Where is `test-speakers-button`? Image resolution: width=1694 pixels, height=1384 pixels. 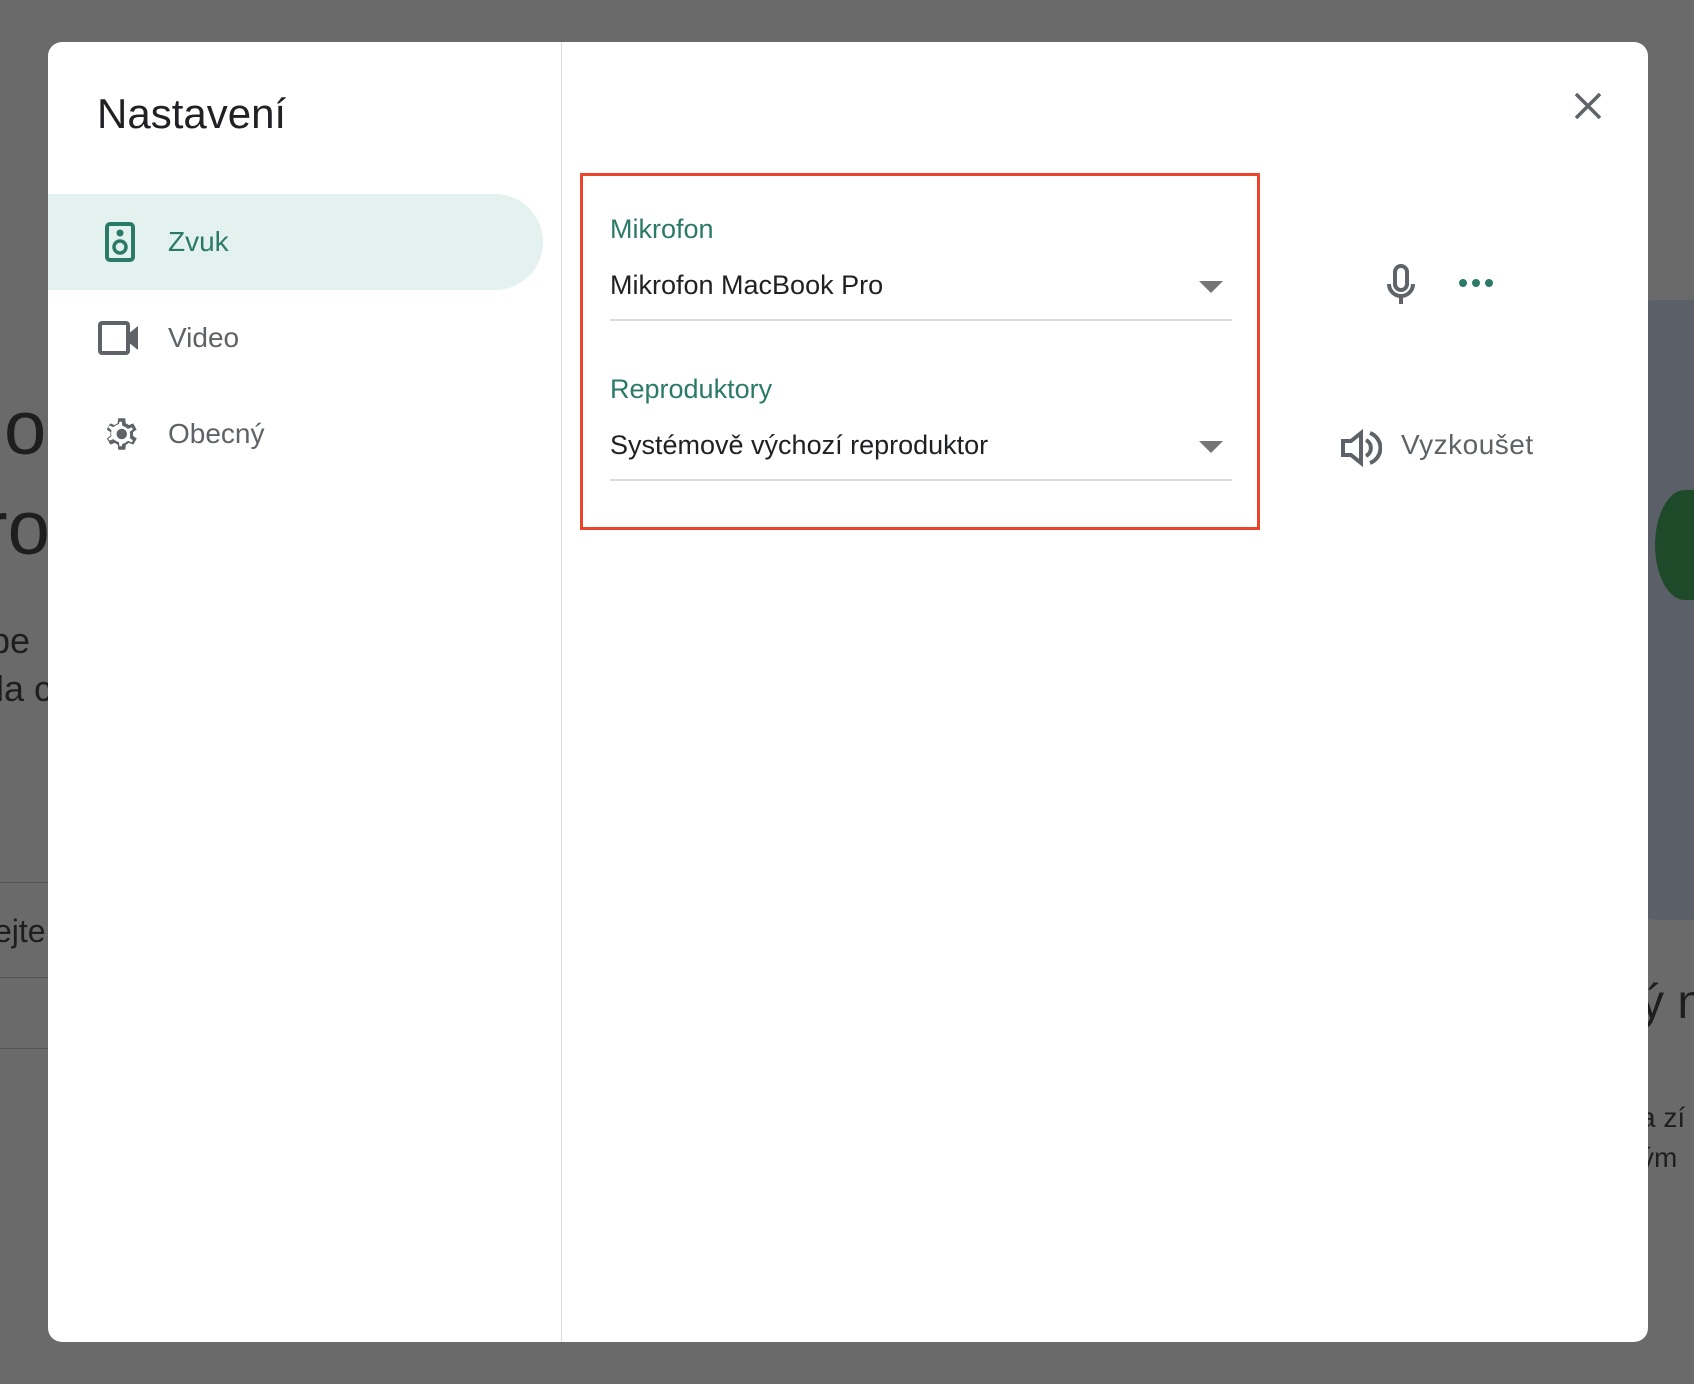 test-speakers-button is located at coordinates (1361, 450).